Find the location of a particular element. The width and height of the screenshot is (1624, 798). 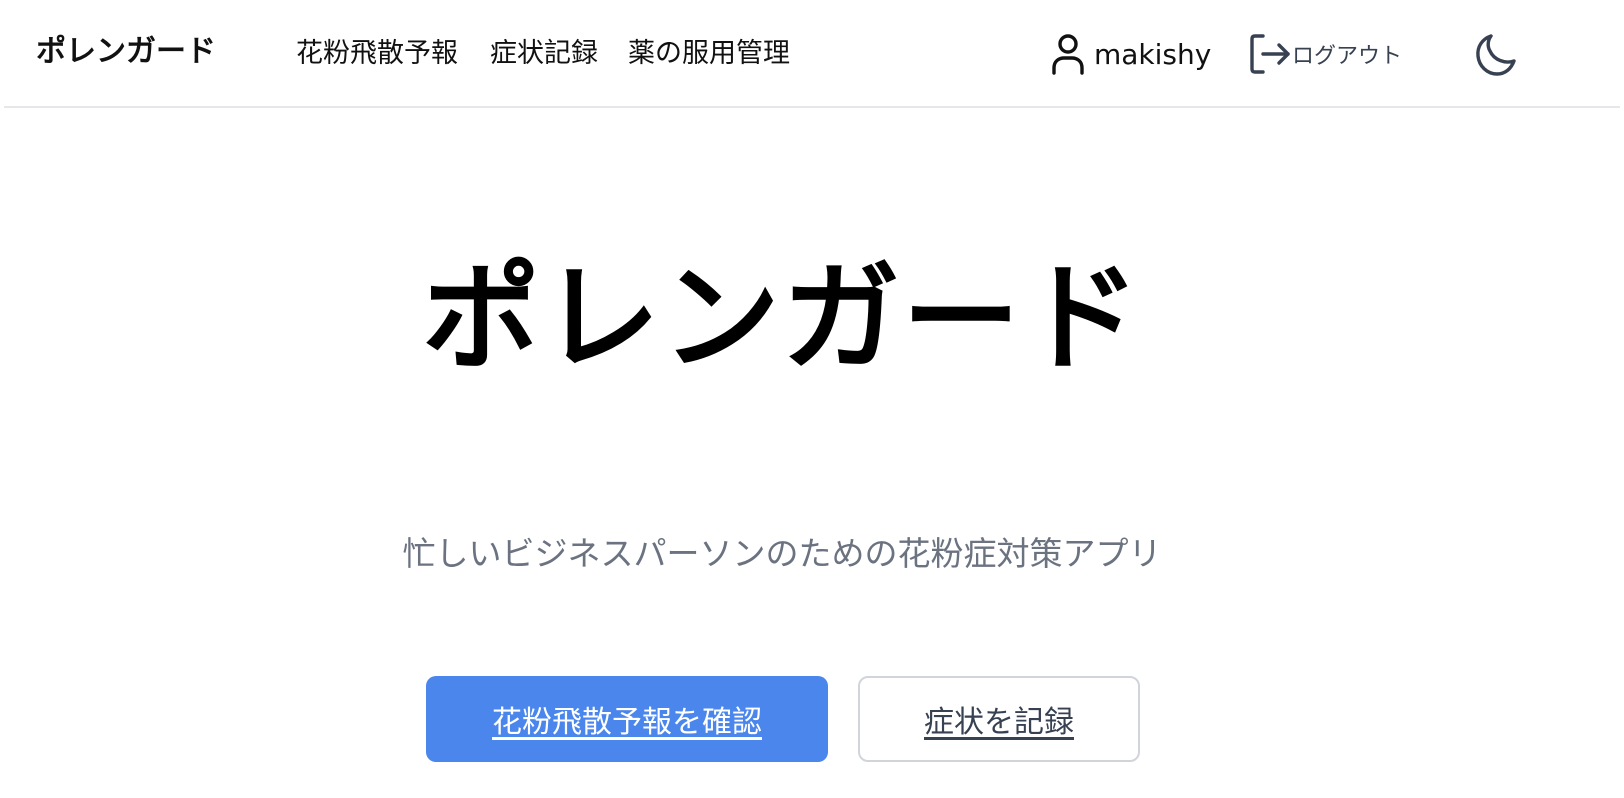

nav-link-symptom-log: 症状記録 is located at coordinates (544, 54).